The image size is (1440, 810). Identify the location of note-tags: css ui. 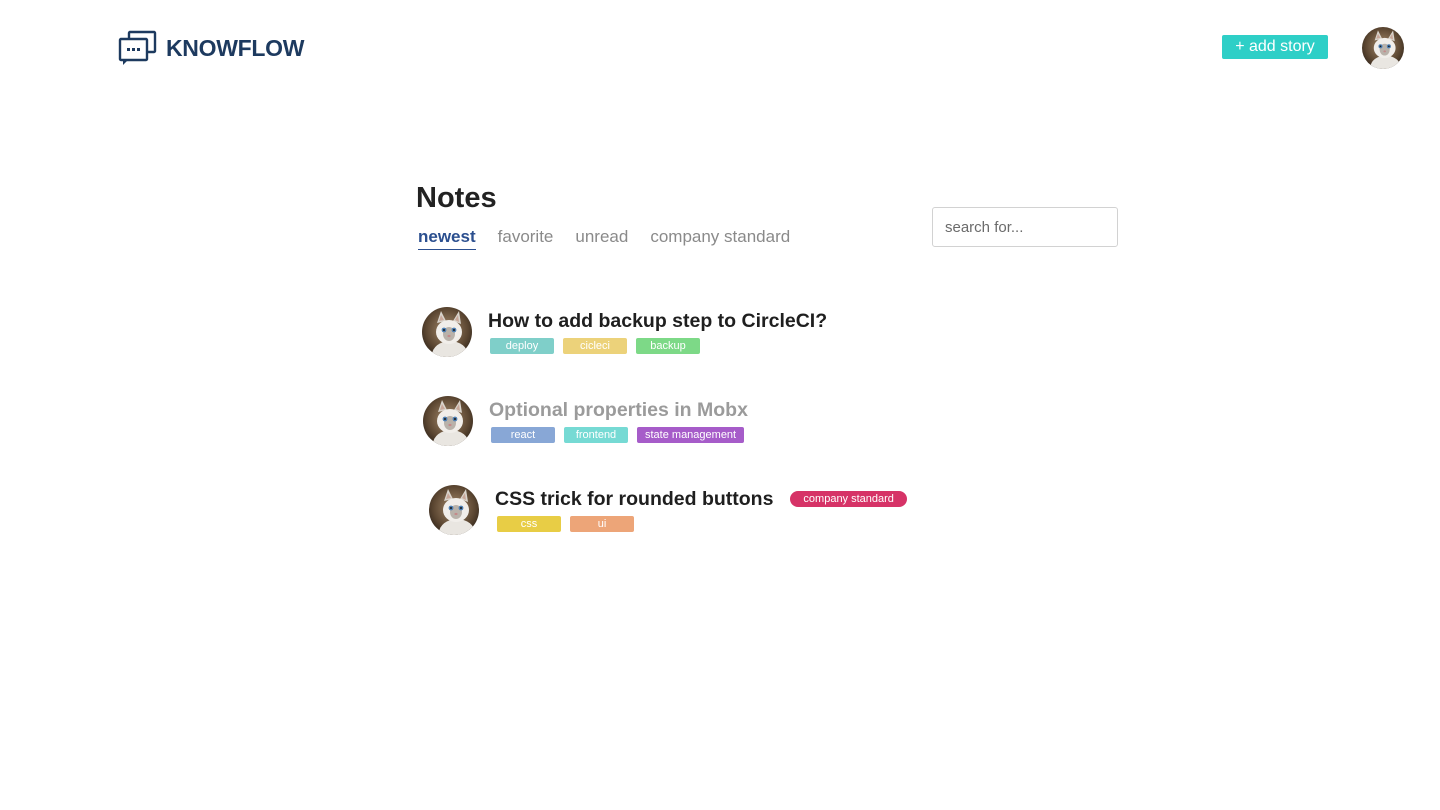
(702, 524).